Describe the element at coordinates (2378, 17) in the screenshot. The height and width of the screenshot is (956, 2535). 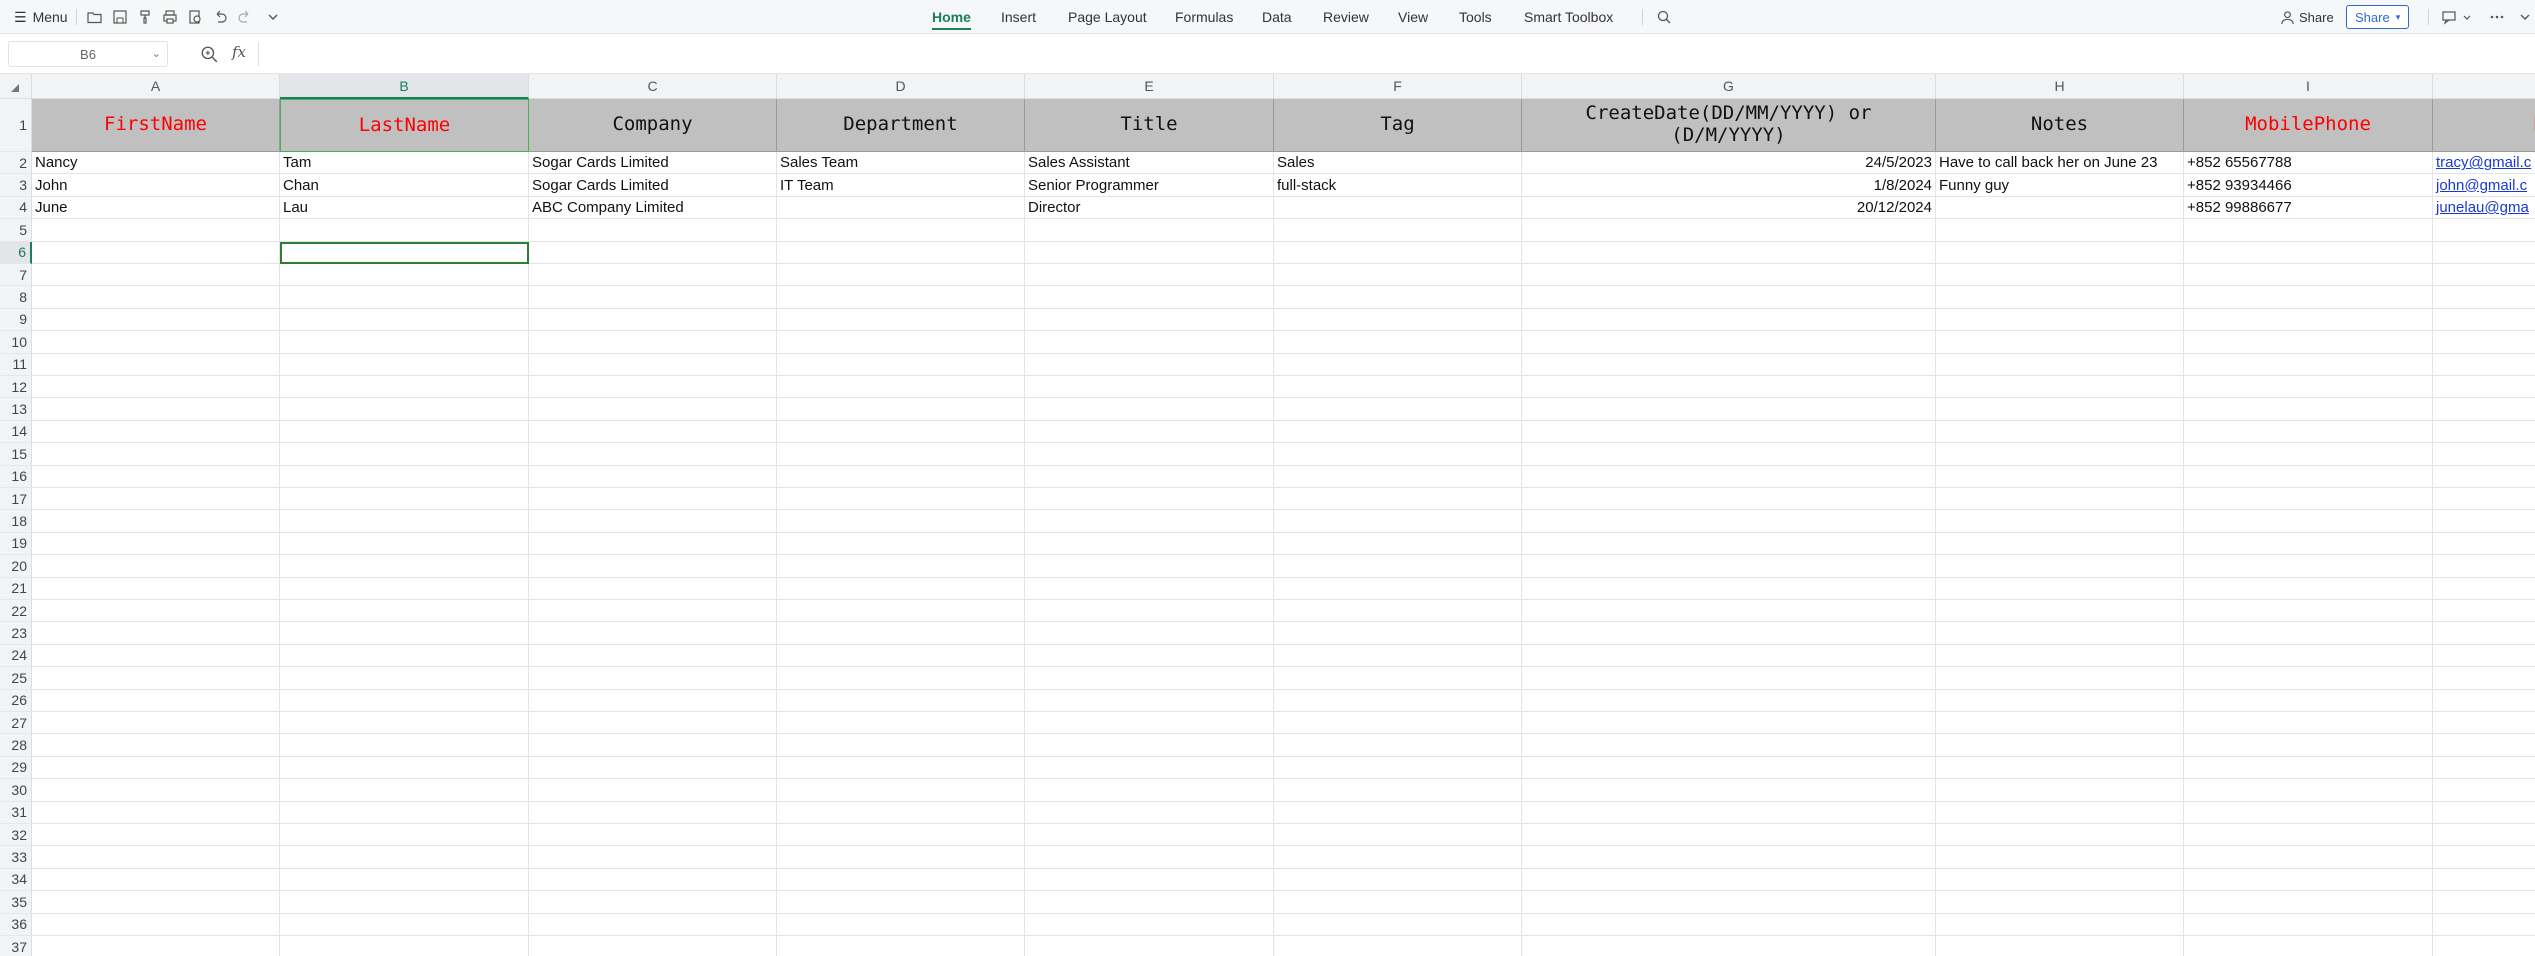
I see `share-button: Share ▾` at that location.